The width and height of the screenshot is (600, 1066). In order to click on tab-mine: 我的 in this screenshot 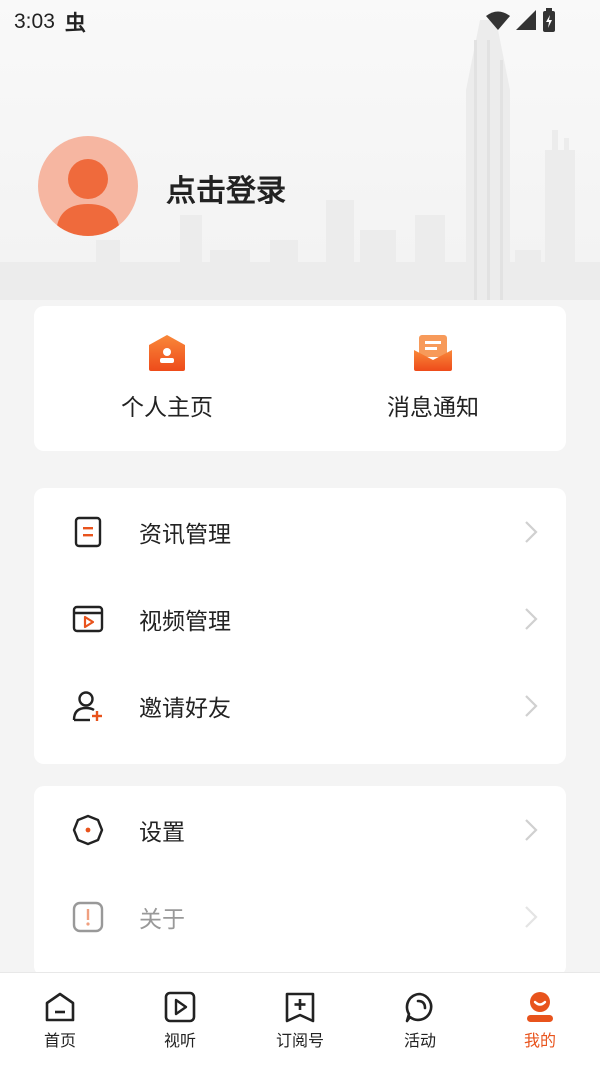, I will do `click(540, 1019)`.